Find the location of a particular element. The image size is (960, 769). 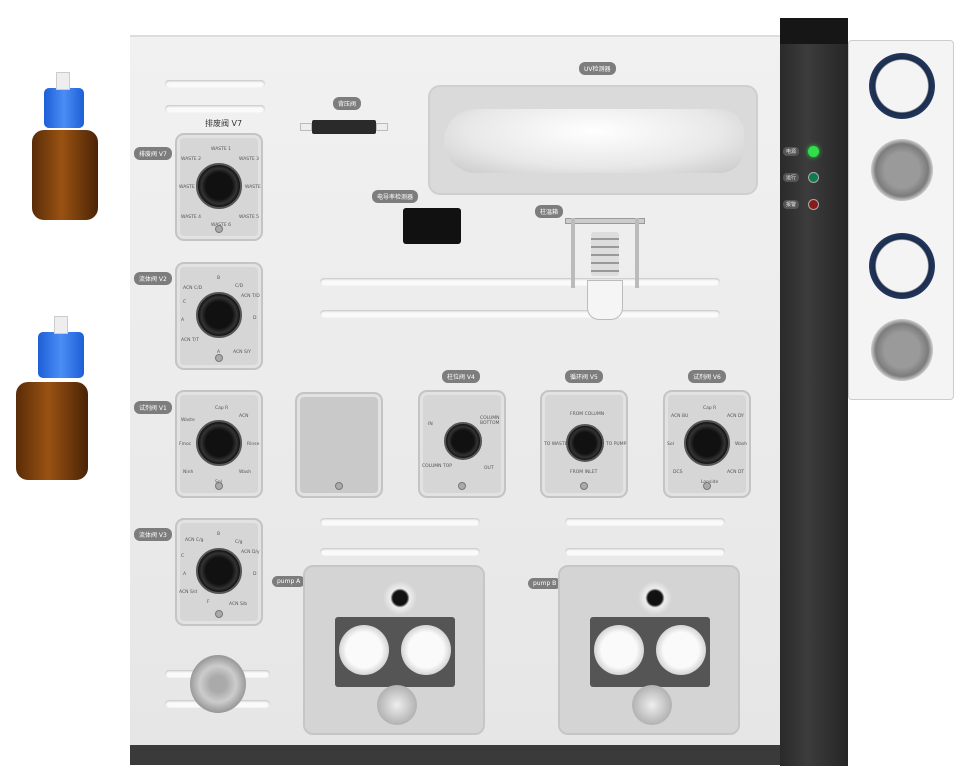

port-label: Waste is located at coordinates (188, 420).